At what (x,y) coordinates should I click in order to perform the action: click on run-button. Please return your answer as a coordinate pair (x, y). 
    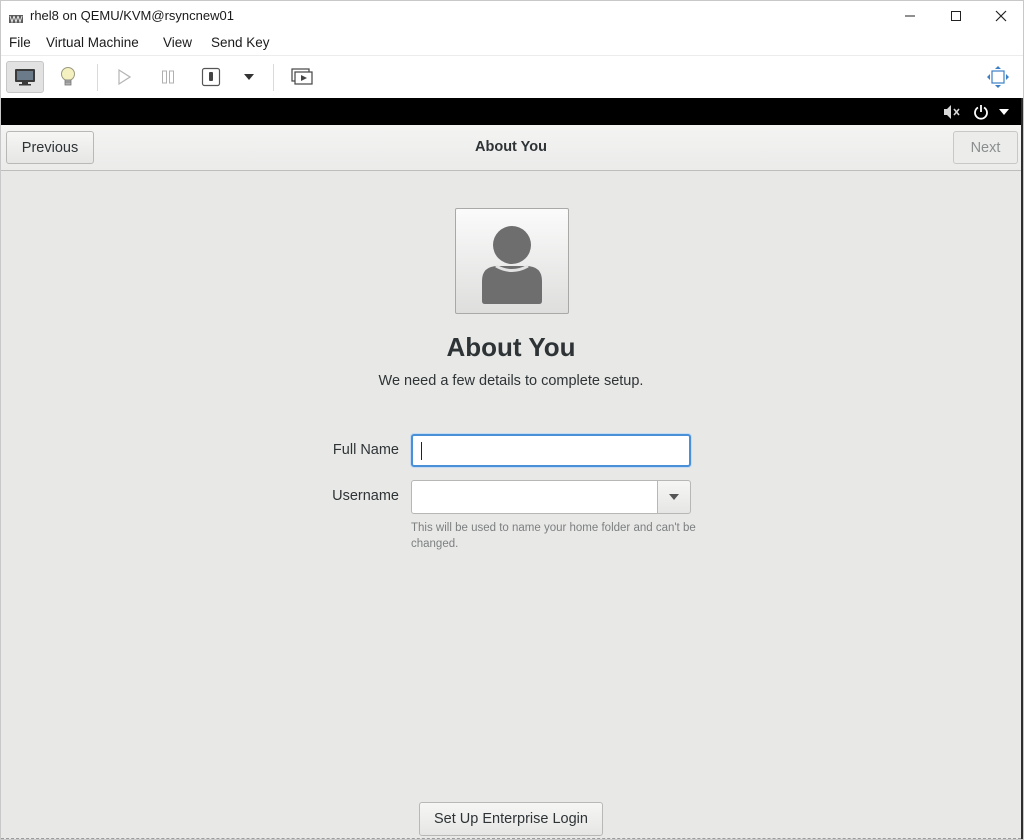
    Looking at the image, I should click on (124, 77).